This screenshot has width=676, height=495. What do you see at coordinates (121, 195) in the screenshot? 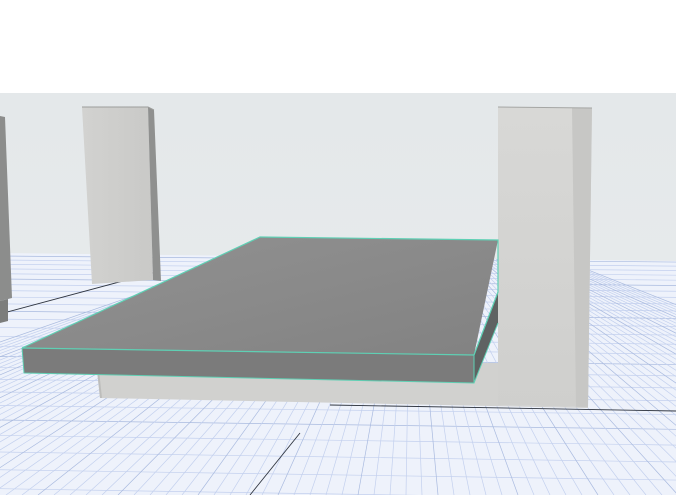
I see `left-column` at bounding box center [121, 195].